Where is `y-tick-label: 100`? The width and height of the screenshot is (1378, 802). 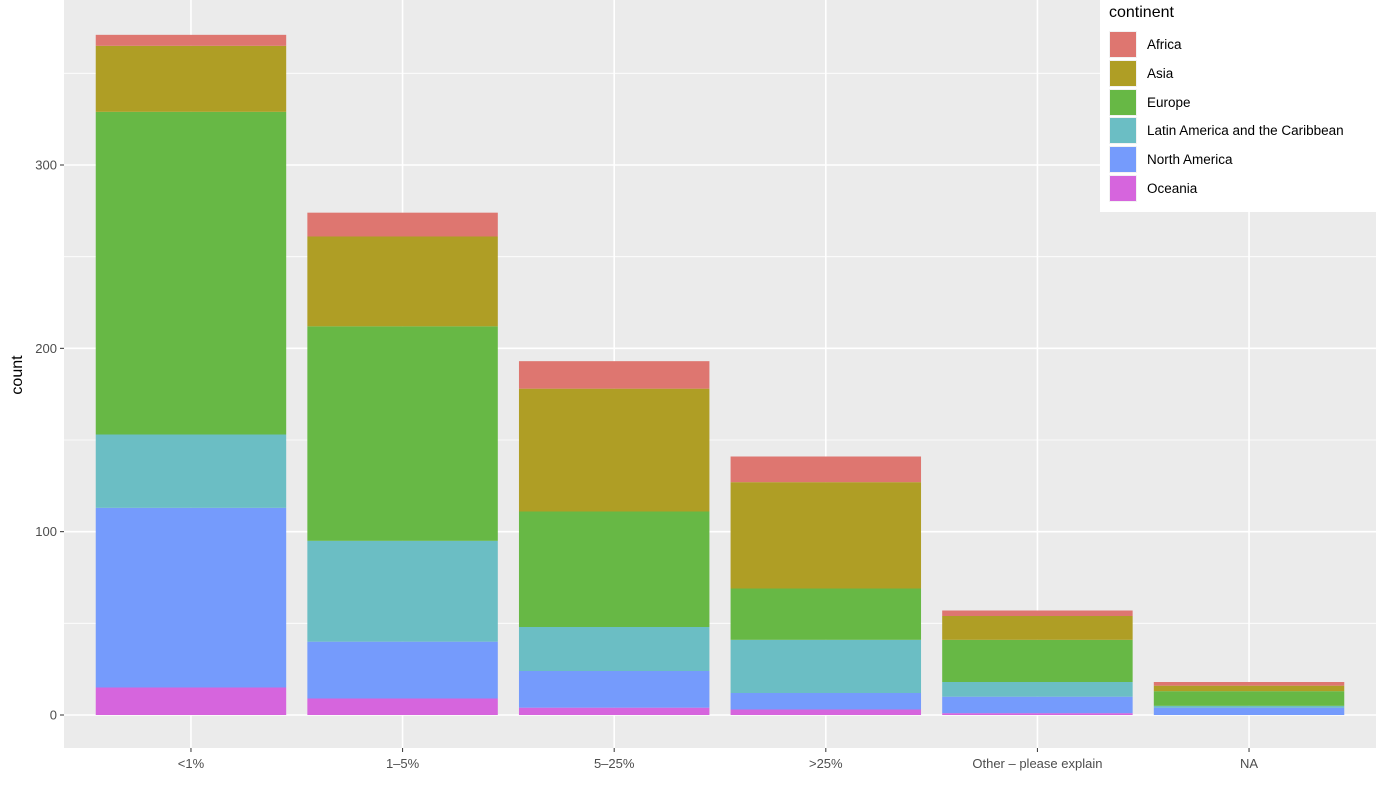
y-tick-label: 100 is located at coordinates (46, 531).